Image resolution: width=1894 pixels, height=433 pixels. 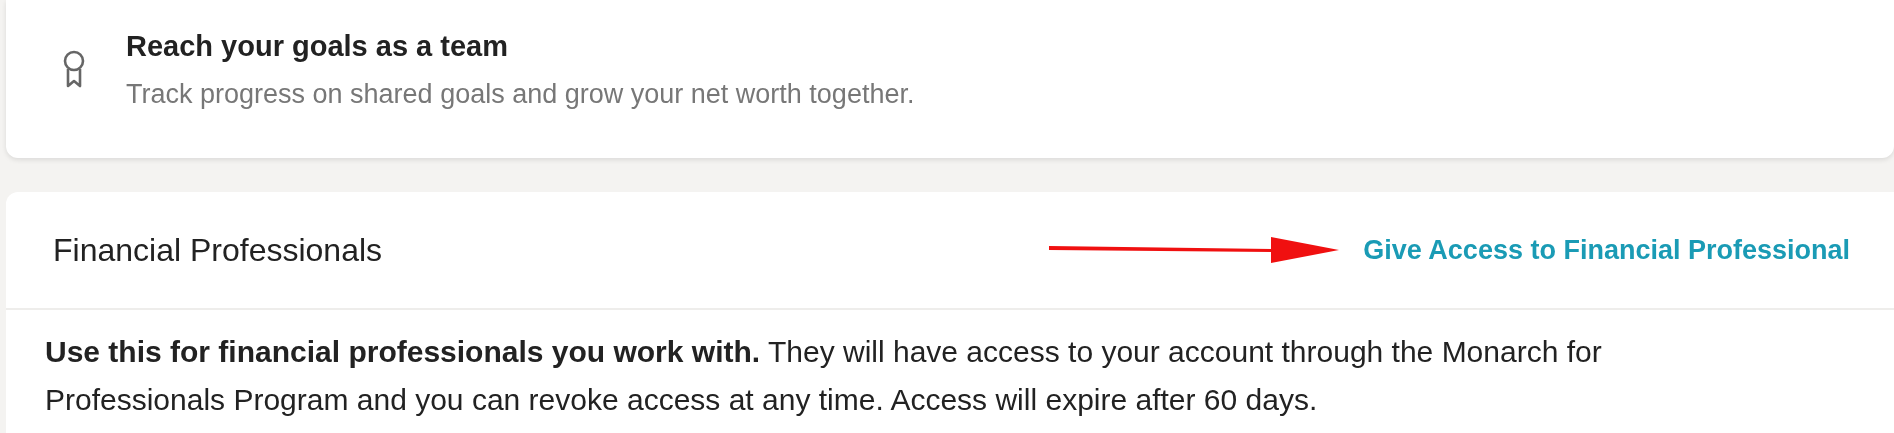 I want to click on goal-description: Track progress on shared goals and grow your net worth together., so click(x=520, y=94).